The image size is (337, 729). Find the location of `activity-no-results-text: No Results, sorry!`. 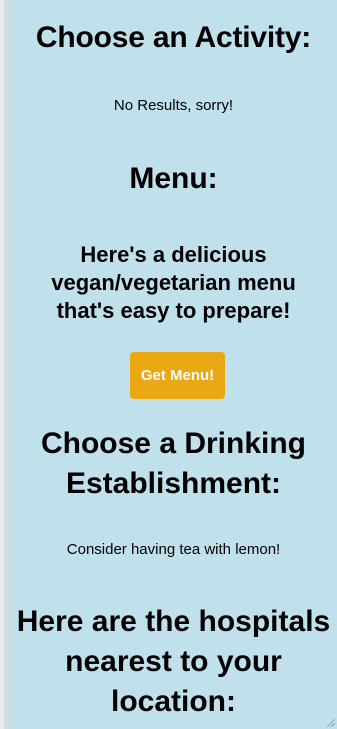

activity-no-results-text: No Results, sorry! is located at coordinates (173, 105).